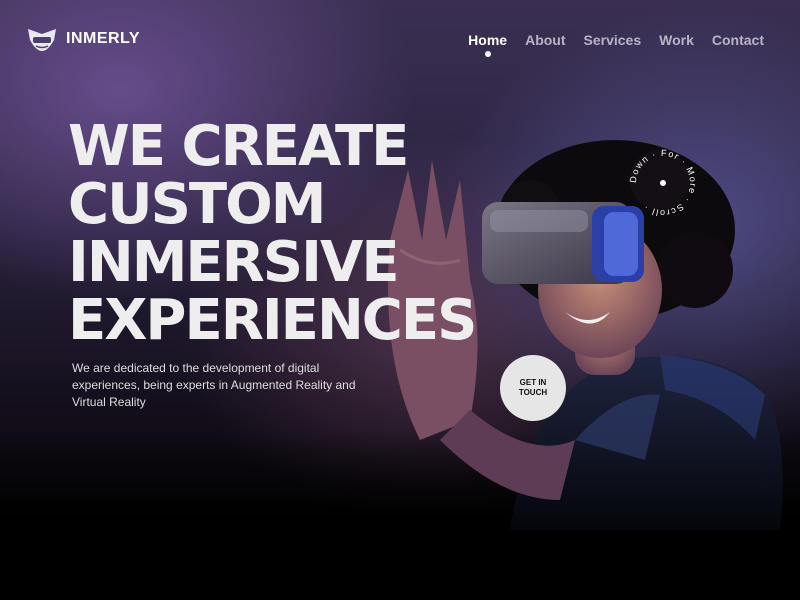  Describe the element at coordinates (238, 146) in the screenshot. I see `headline-line: WE CREATE` at that location.